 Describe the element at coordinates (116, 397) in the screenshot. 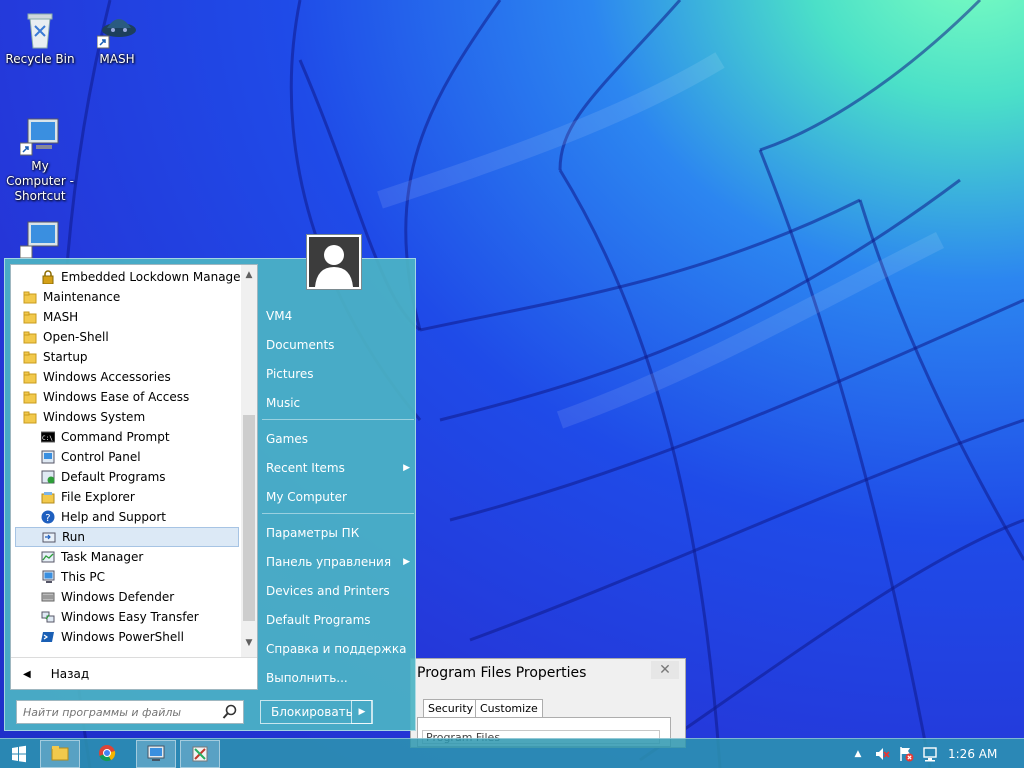

I see `program-item-label: Windows Ease of Access` at that location.